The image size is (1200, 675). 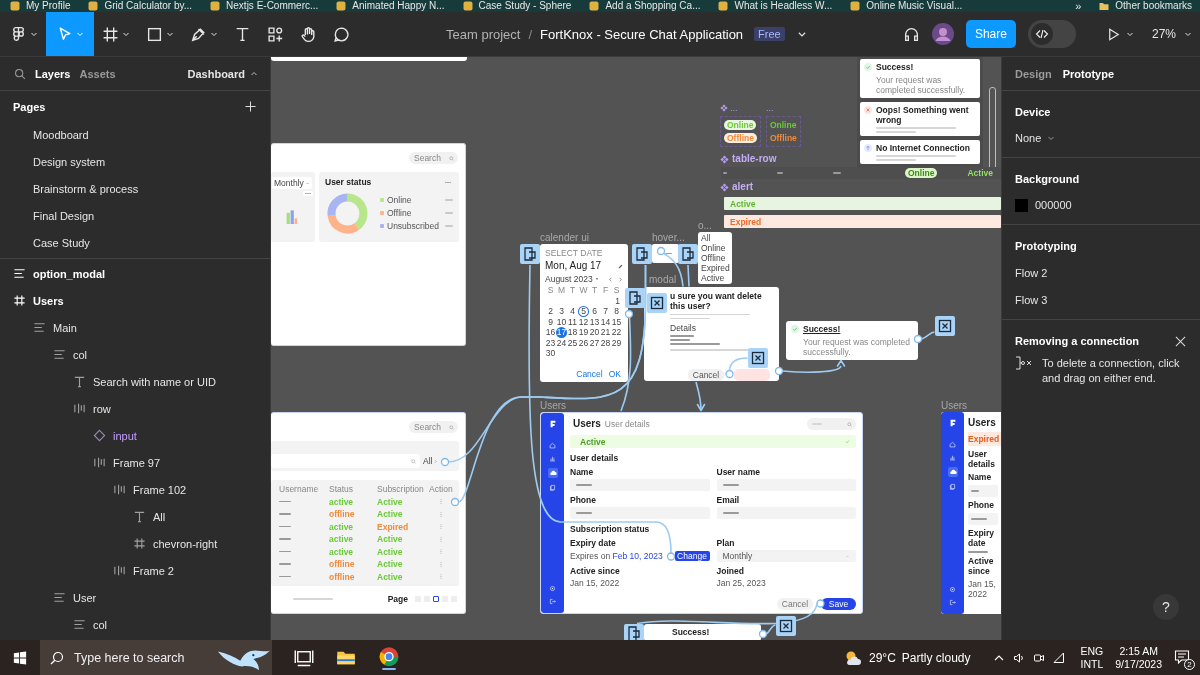 I want to click on calendar-day: 7, so click(x=605, y=311).